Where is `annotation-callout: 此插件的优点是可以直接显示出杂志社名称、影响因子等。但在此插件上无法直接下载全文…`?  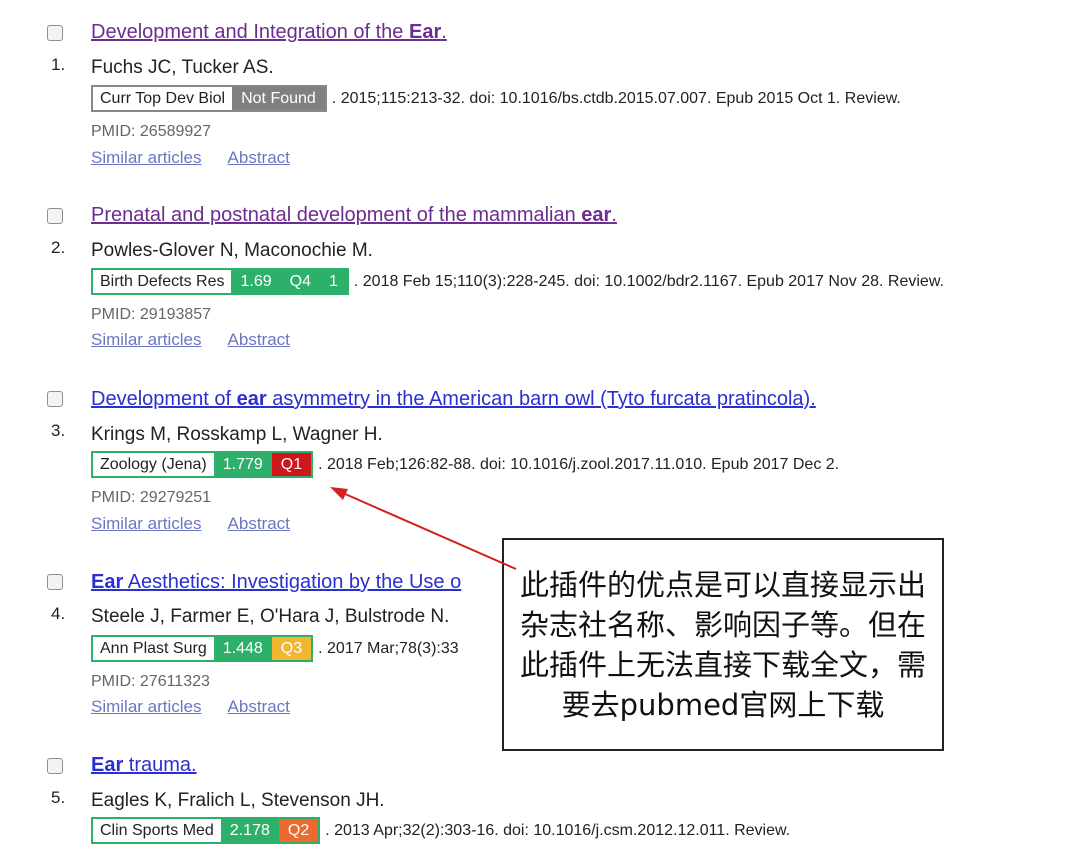 annotation-callout: 此插件的优点是可以直接显示出杂志社名称、影响因子等。但在此插件上无法直接下载全文… is located at coordinates (723, 644).